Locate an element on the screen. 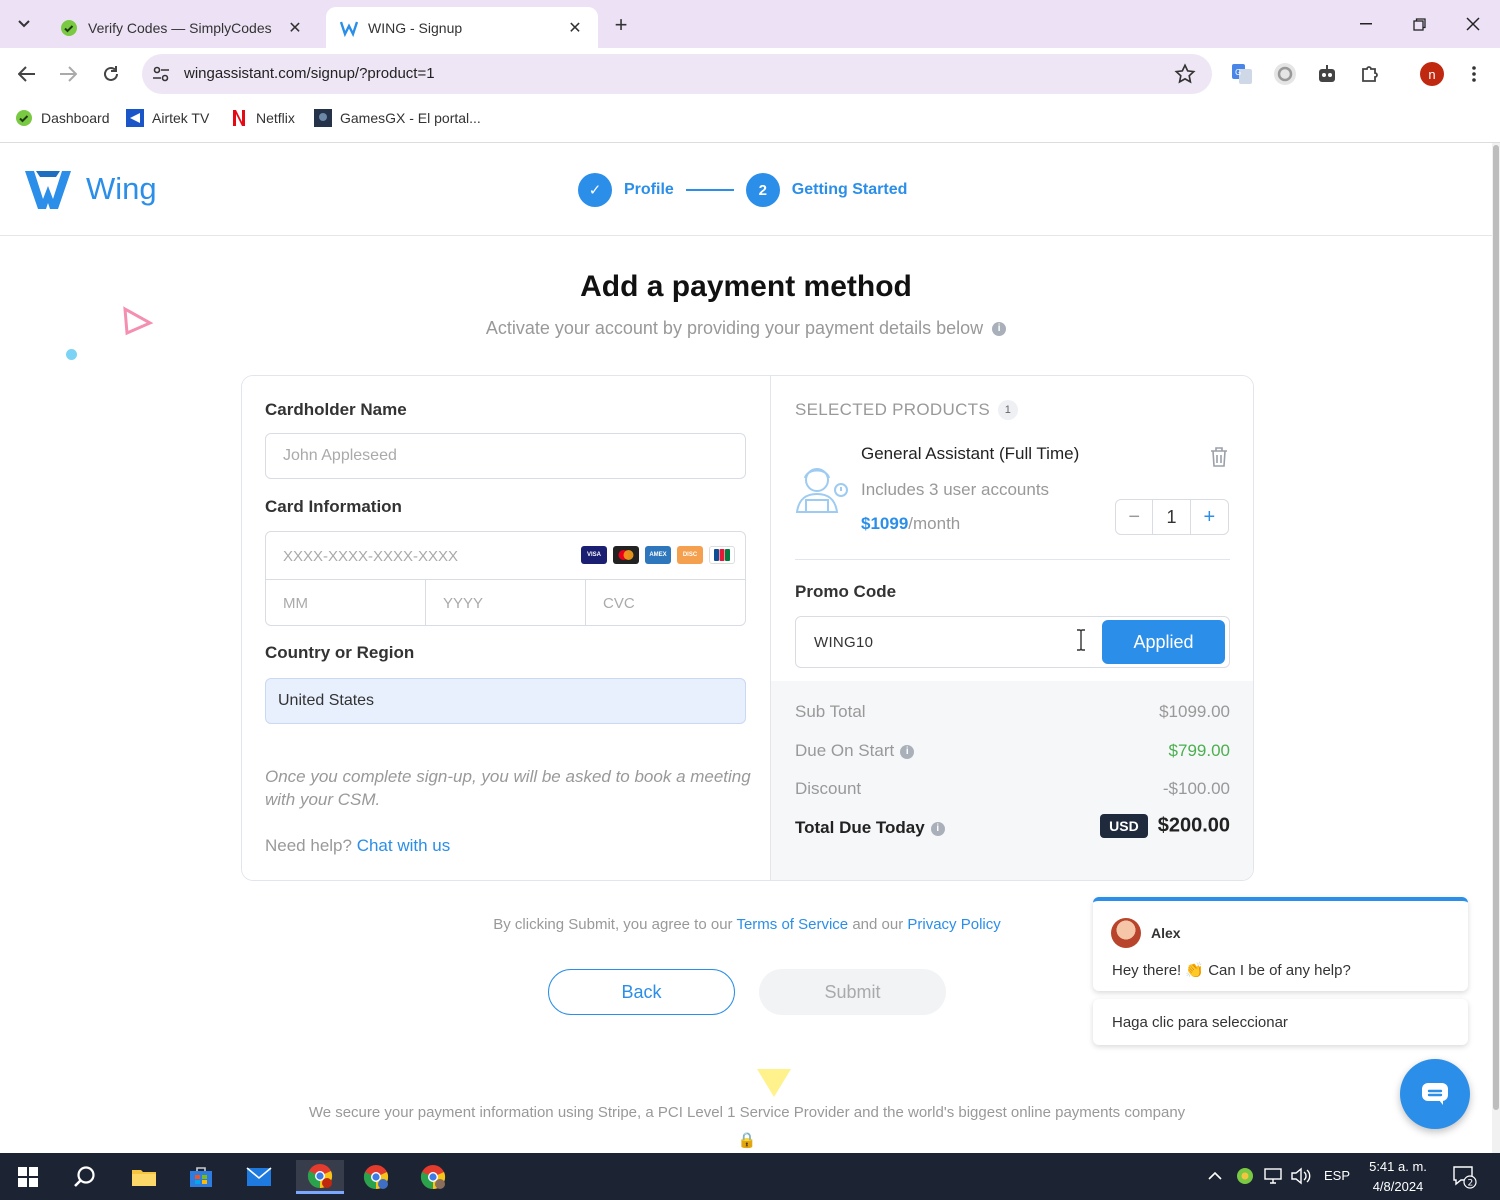 This screenshot has height=1200, width=1500. browser-toolbar: wingassistant.com/signup/?product=1 G n is located at coordinates (750, 74).